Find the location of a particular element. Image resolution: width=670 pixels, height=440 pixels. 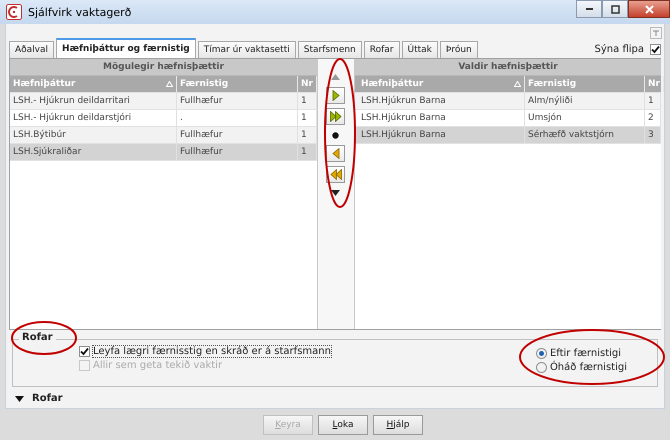

show-tabs-checkbox is located at coordinates (655, 49).